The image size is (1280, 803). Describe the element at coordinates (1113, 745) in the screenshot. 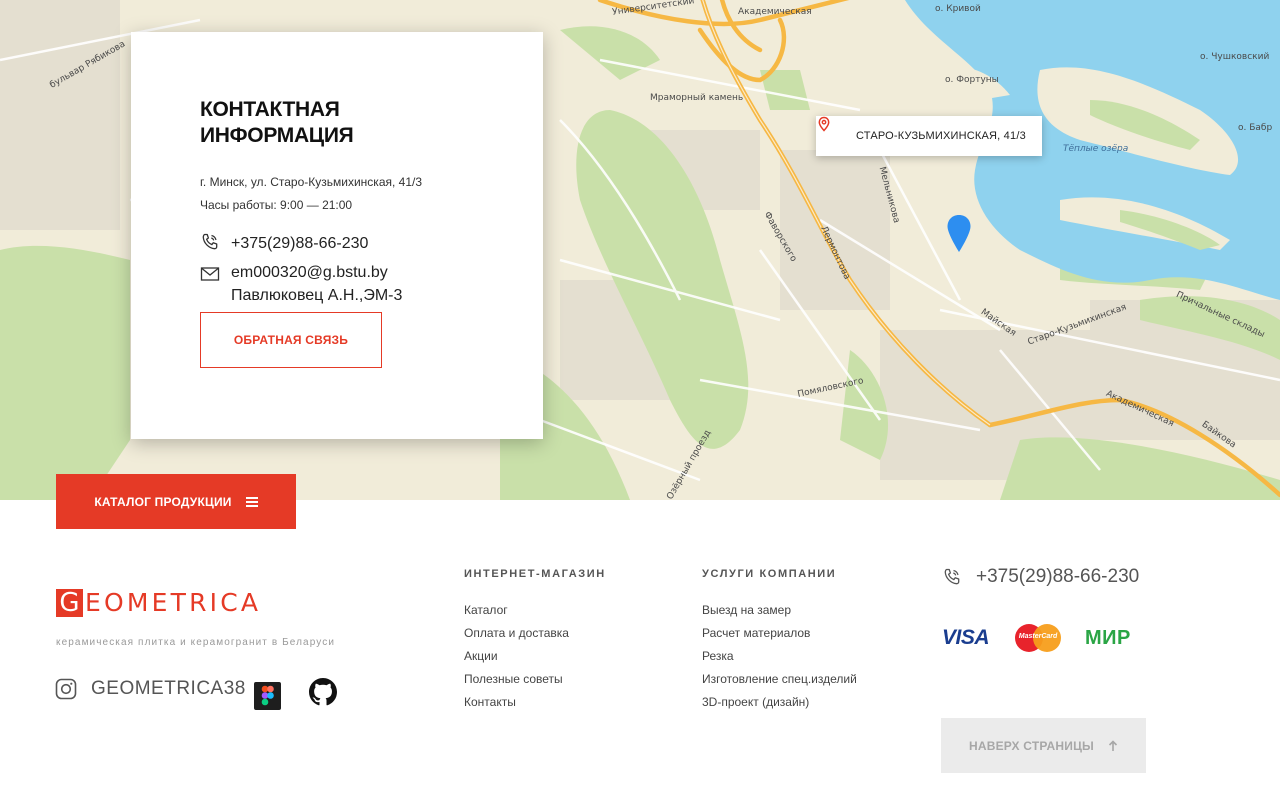

I see `arrow-up-icon` at that location.